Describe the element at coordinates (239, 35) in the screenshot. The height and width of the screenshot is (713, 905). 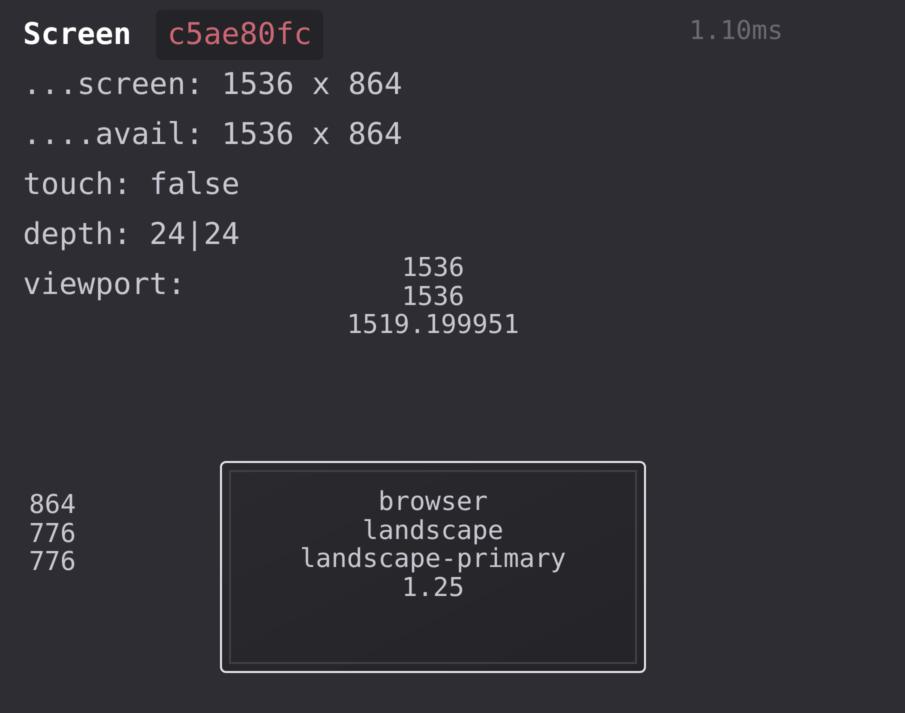
I see `hash-badge: c5ae80fc` at that location.